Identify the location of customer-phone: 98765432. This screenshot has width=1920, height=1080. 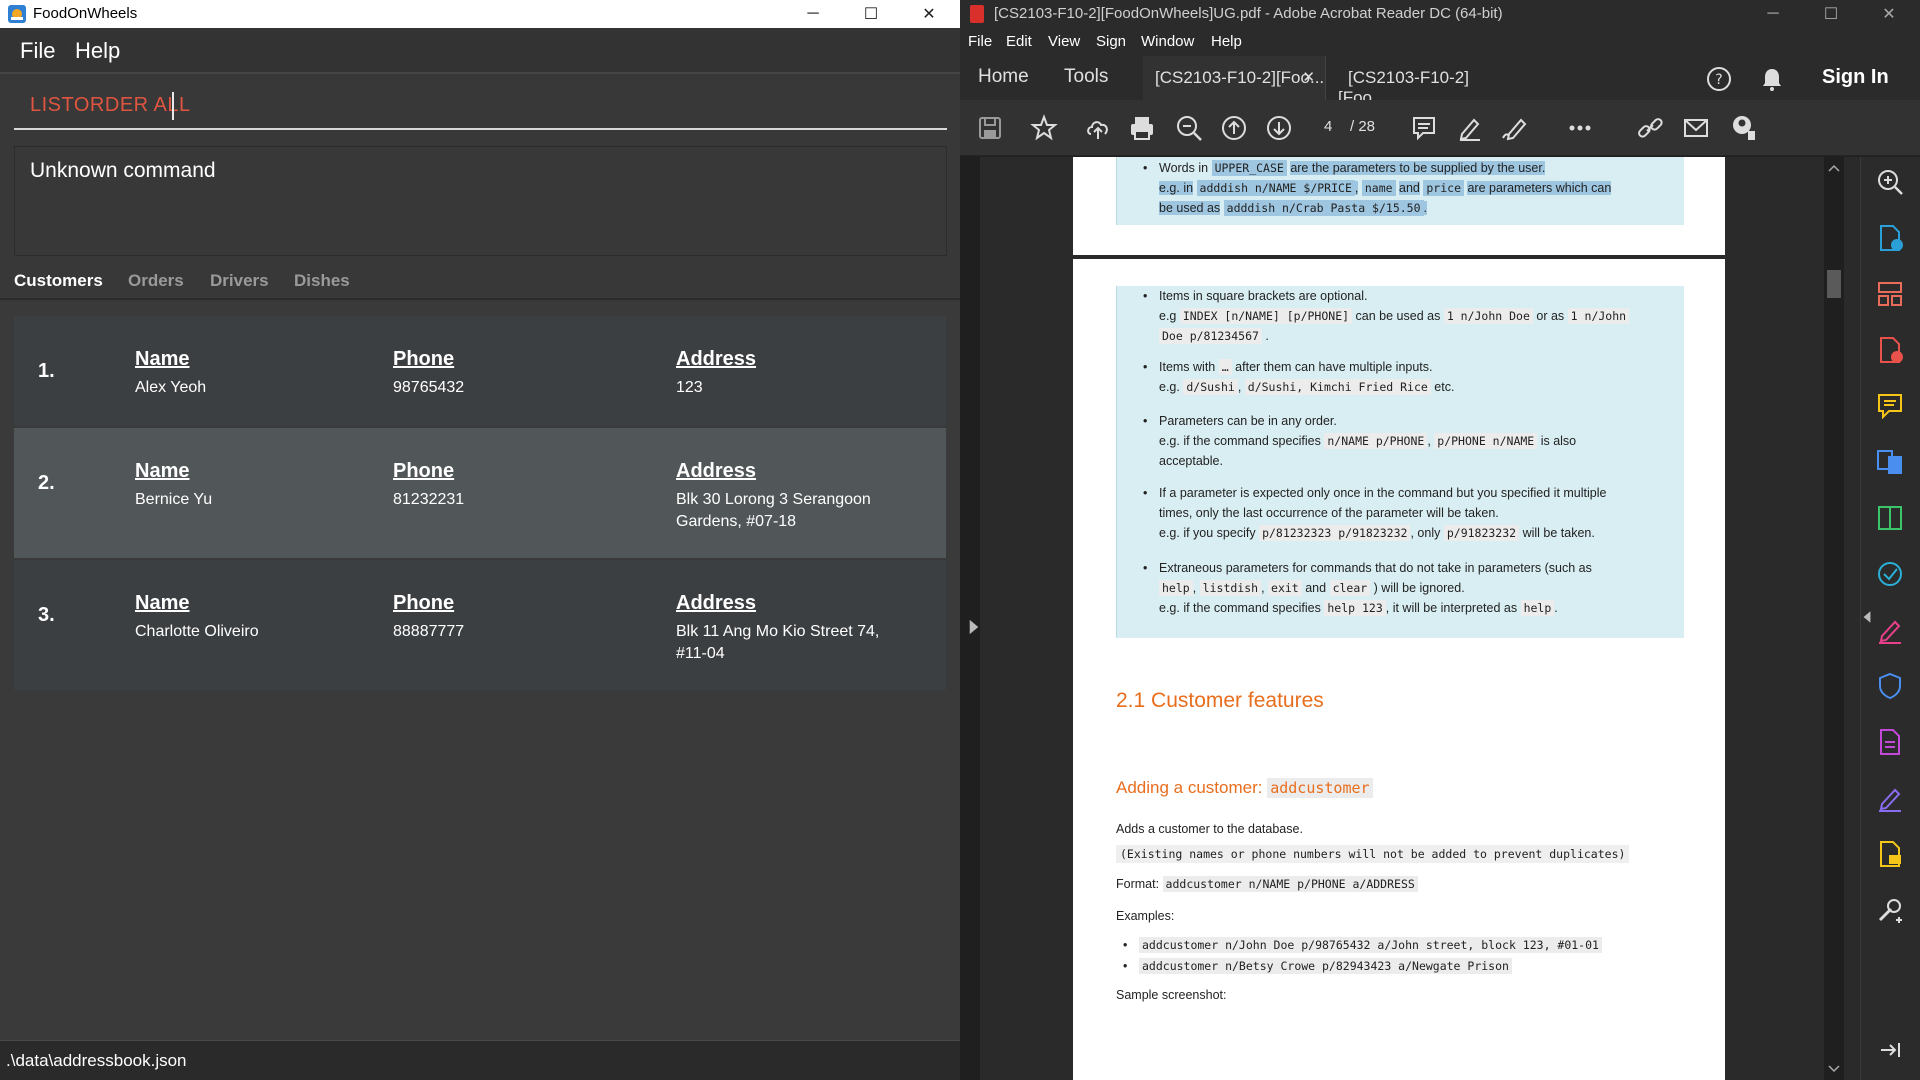
(429, 387).